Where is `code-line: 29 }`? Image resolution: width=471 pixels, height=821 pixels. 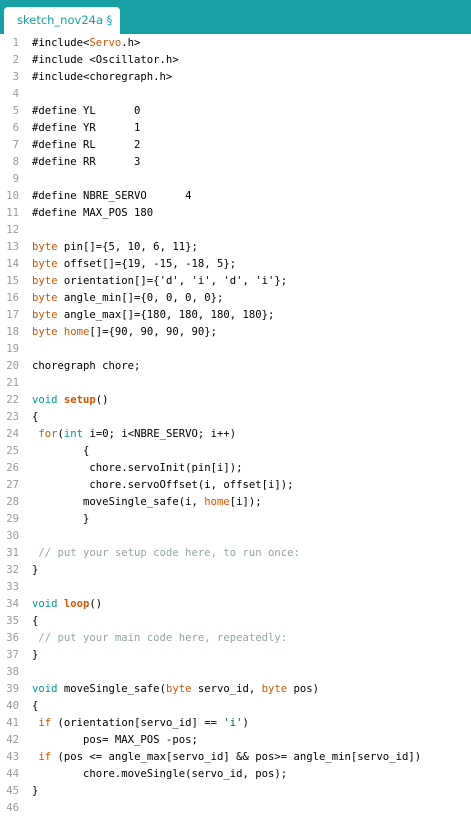 code-line: 29 } is located at coordinates (235, 519).